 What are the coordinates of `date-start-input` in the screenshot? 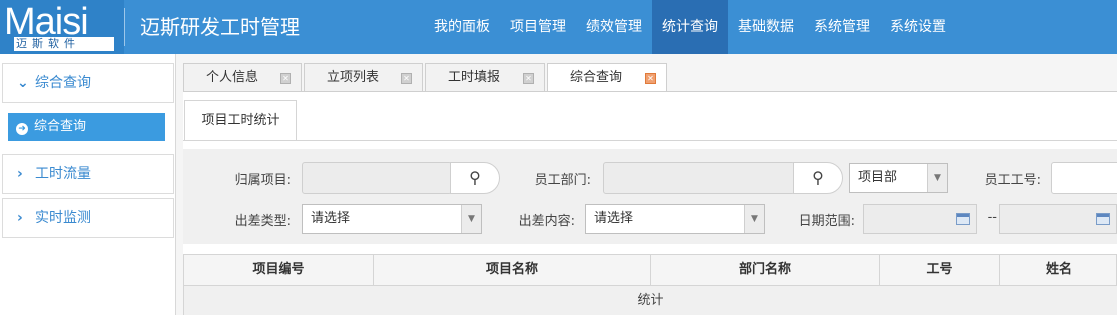 It's located at (920, 219).